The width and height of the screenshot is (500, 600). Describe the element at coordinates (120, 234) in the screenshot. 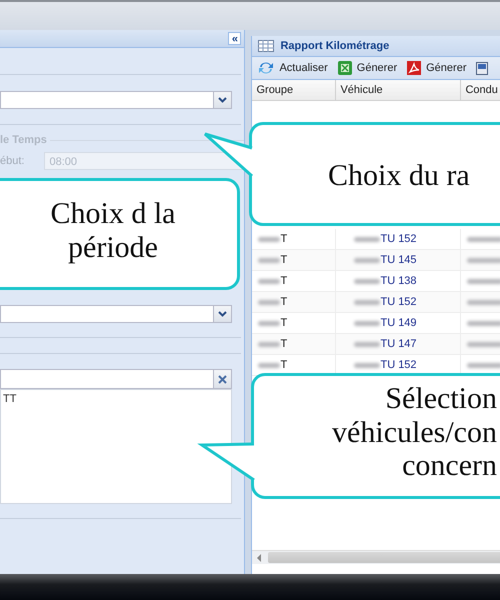

I see `callout: Choix d la période` at that location.